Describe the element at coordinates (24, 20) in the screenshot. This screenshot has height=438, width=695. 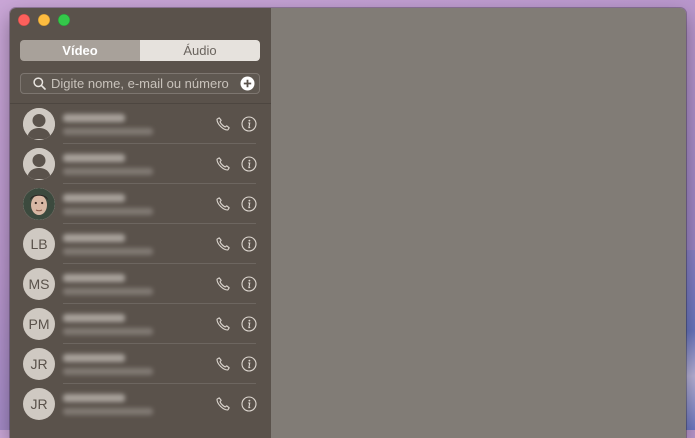
I see `close-button` at that location.